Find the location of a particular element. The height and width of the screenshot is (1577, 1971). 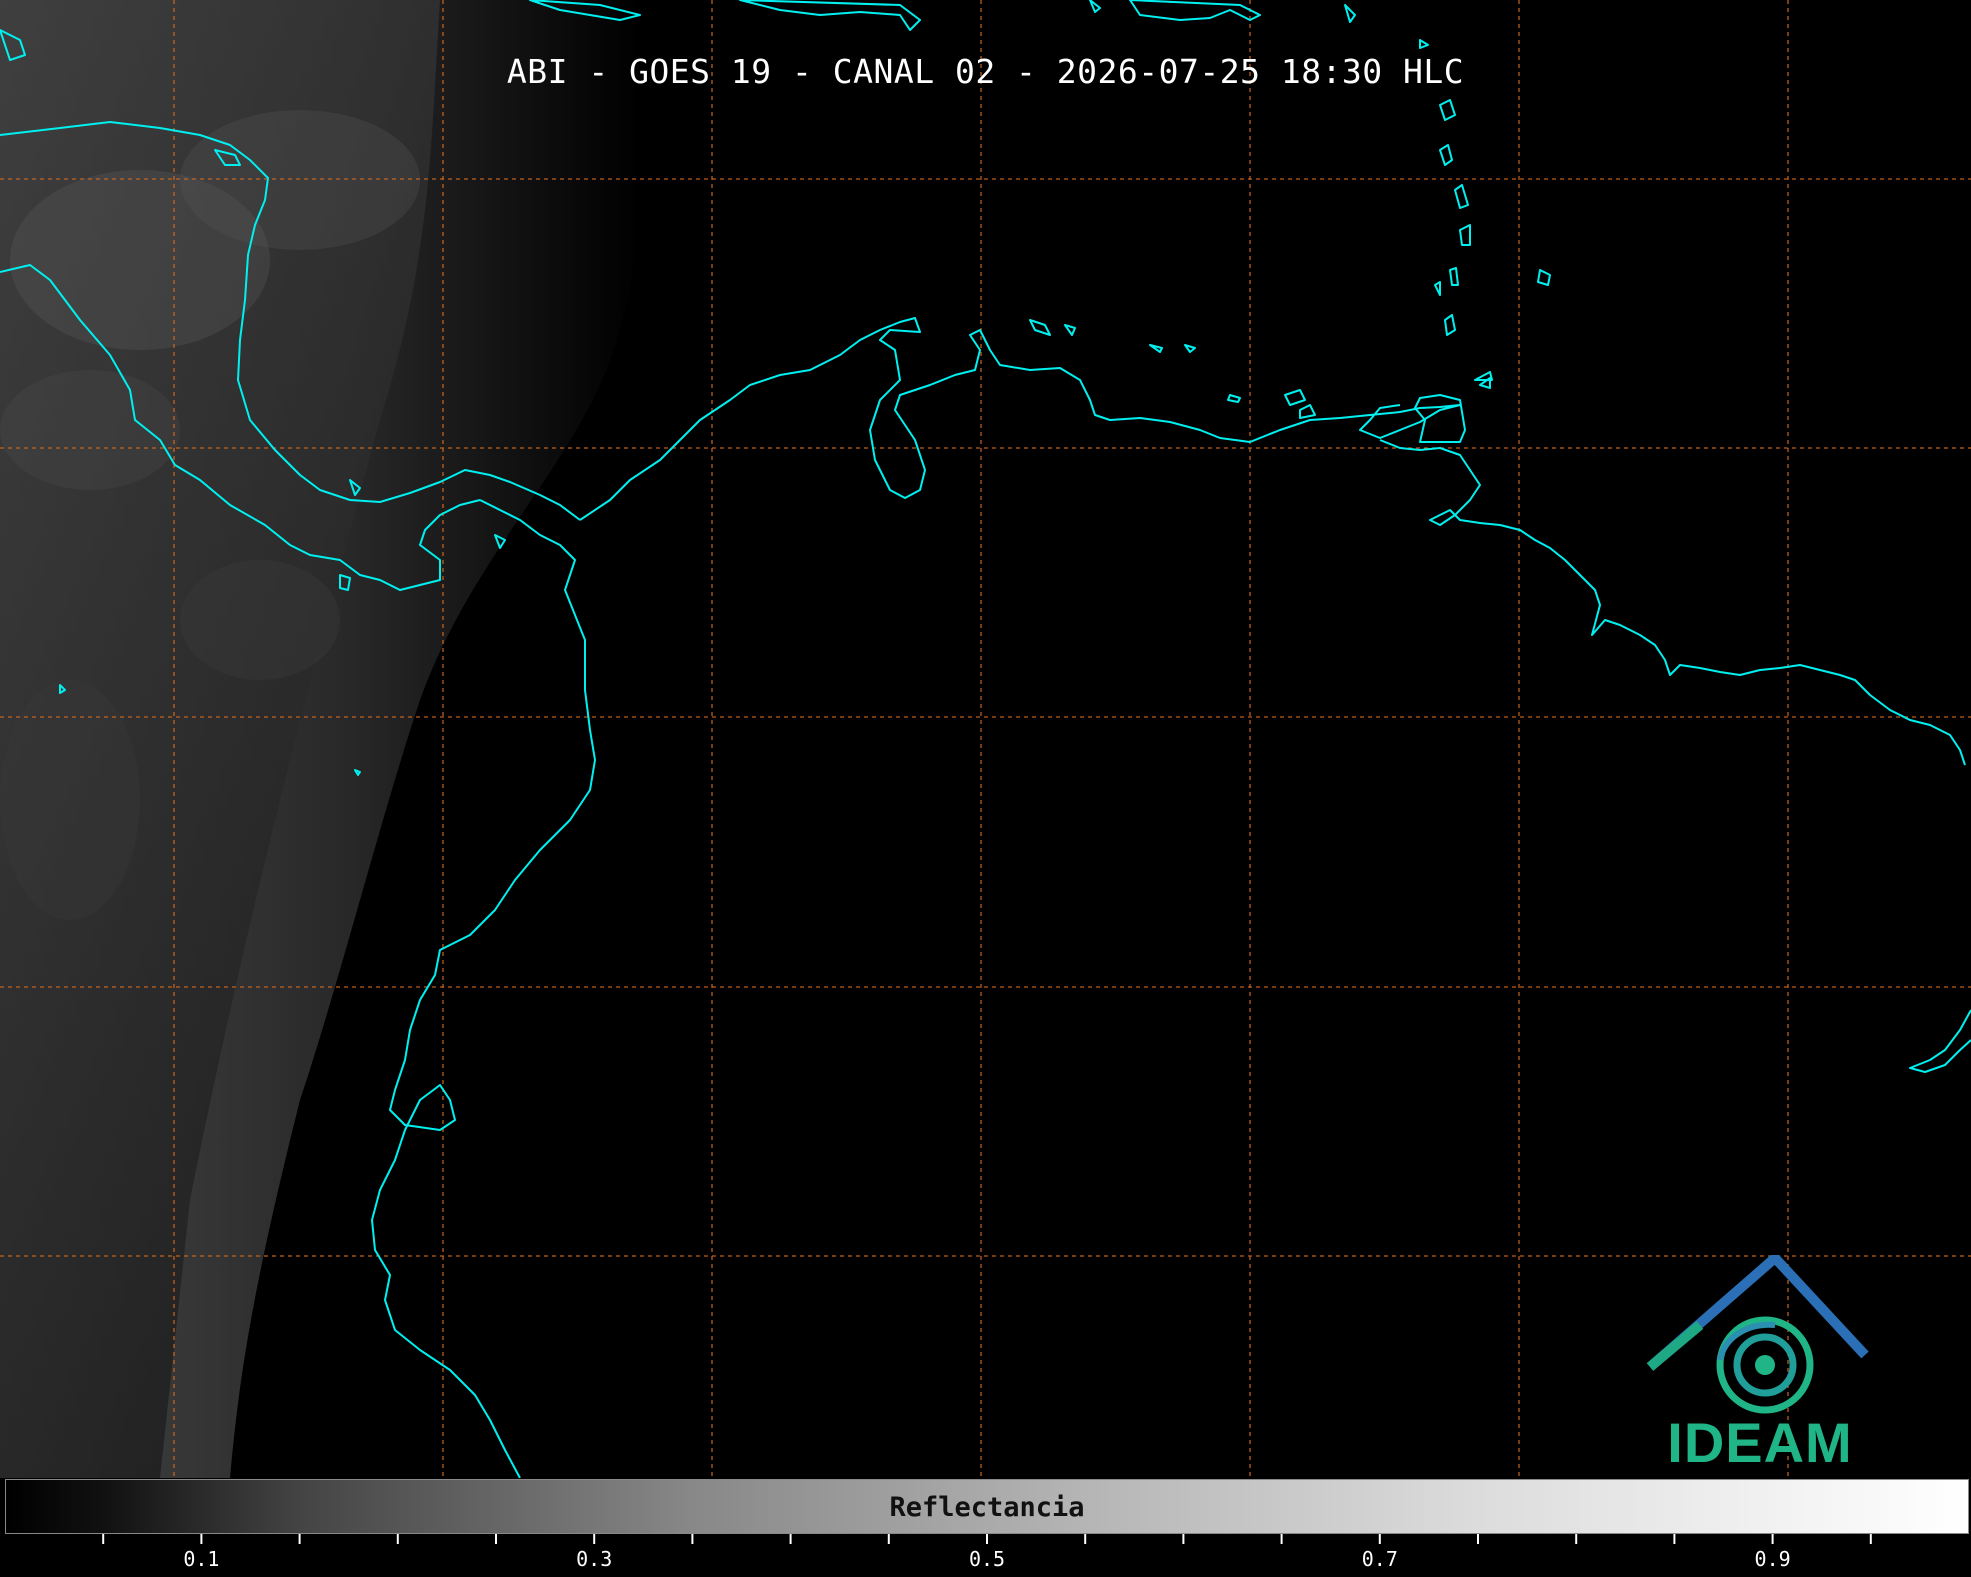

logo-text: IDEAM is located at coordinates (1760, 1442).